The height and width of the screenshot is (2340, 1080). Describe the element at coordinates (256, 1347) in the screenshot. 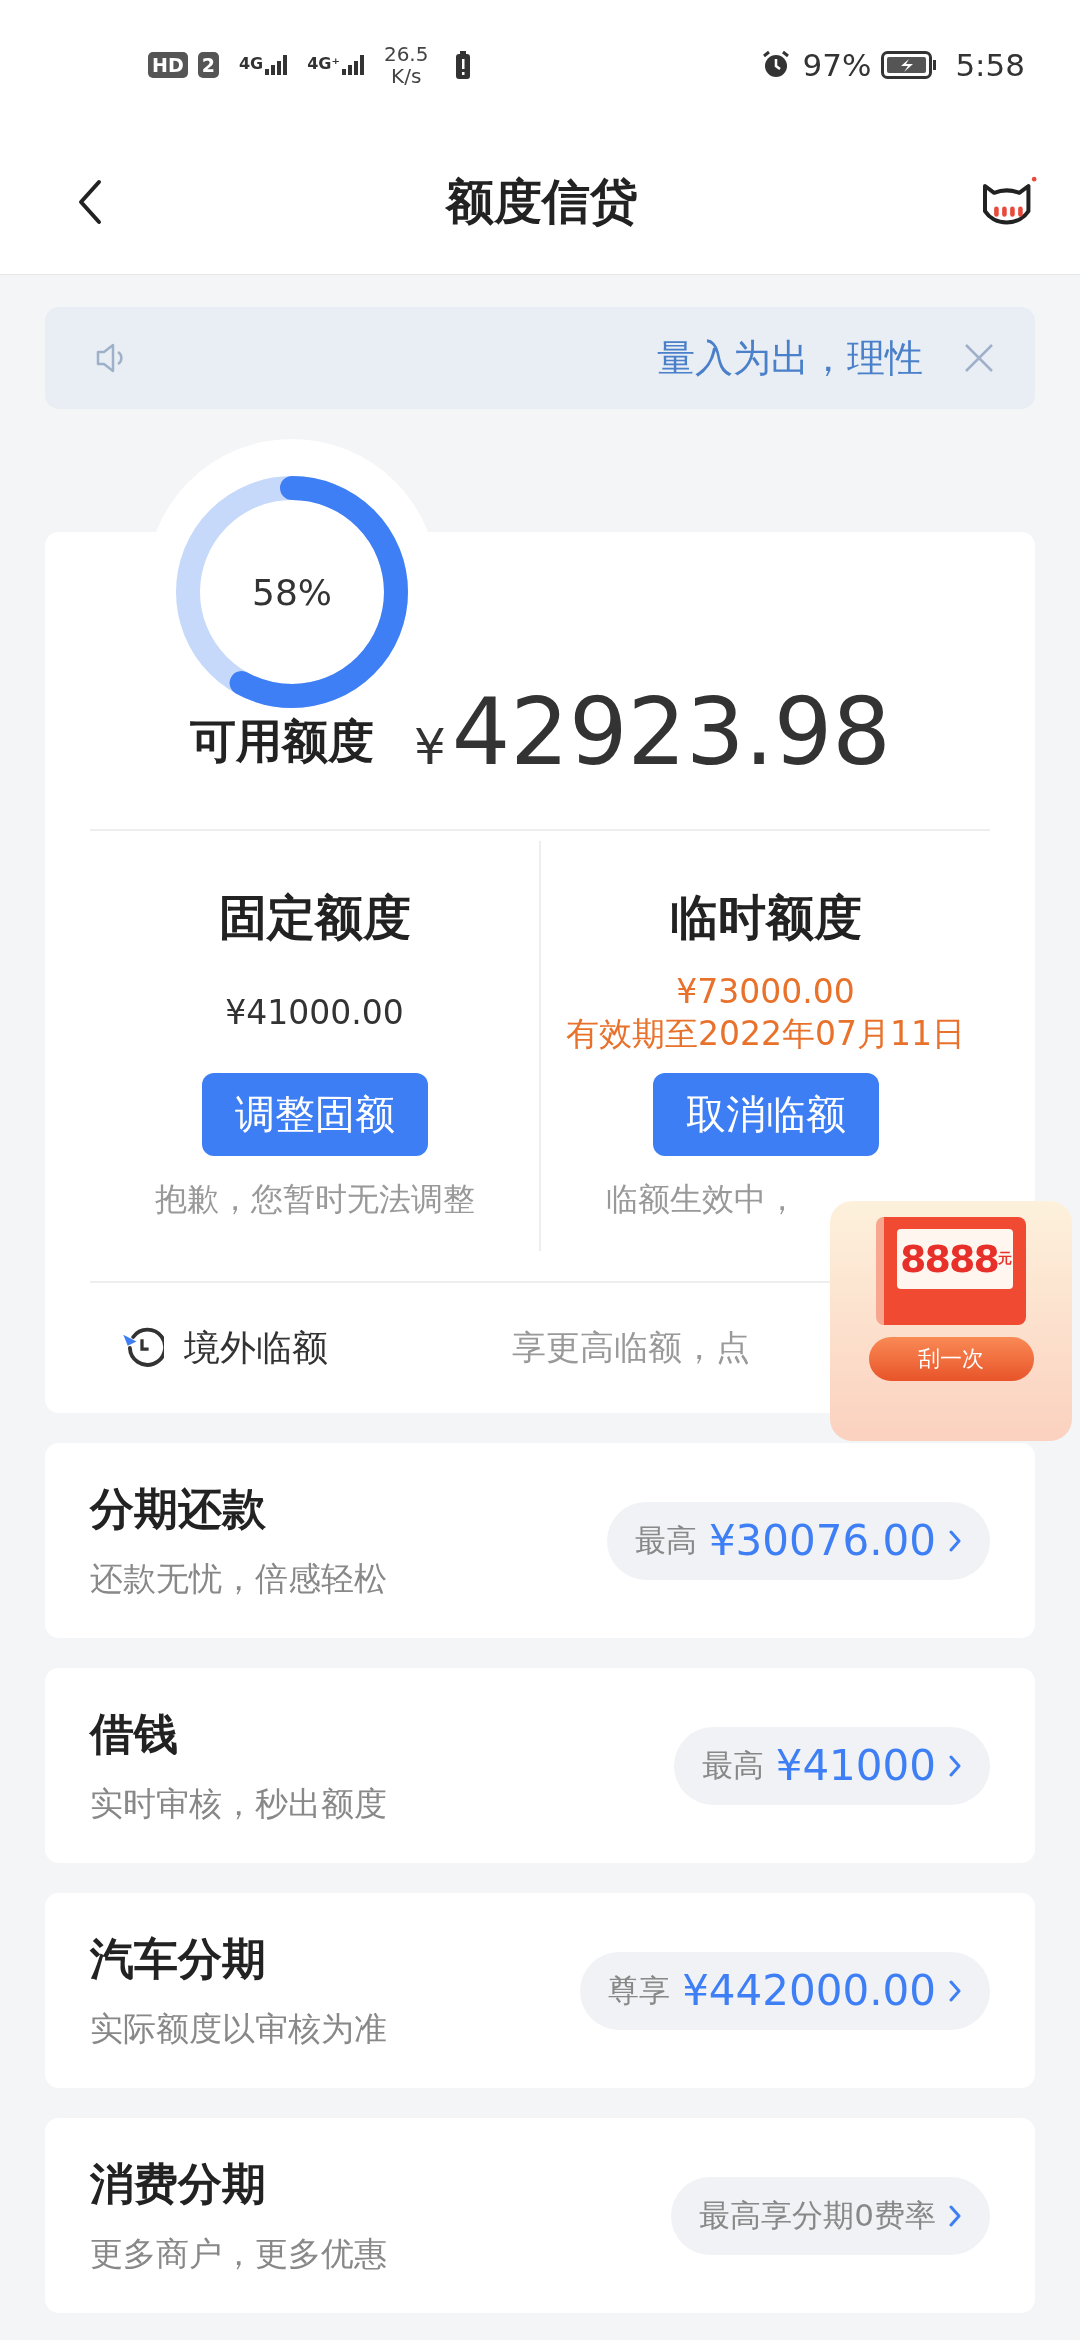

I see `overseas-label: 境外临额` at that location.